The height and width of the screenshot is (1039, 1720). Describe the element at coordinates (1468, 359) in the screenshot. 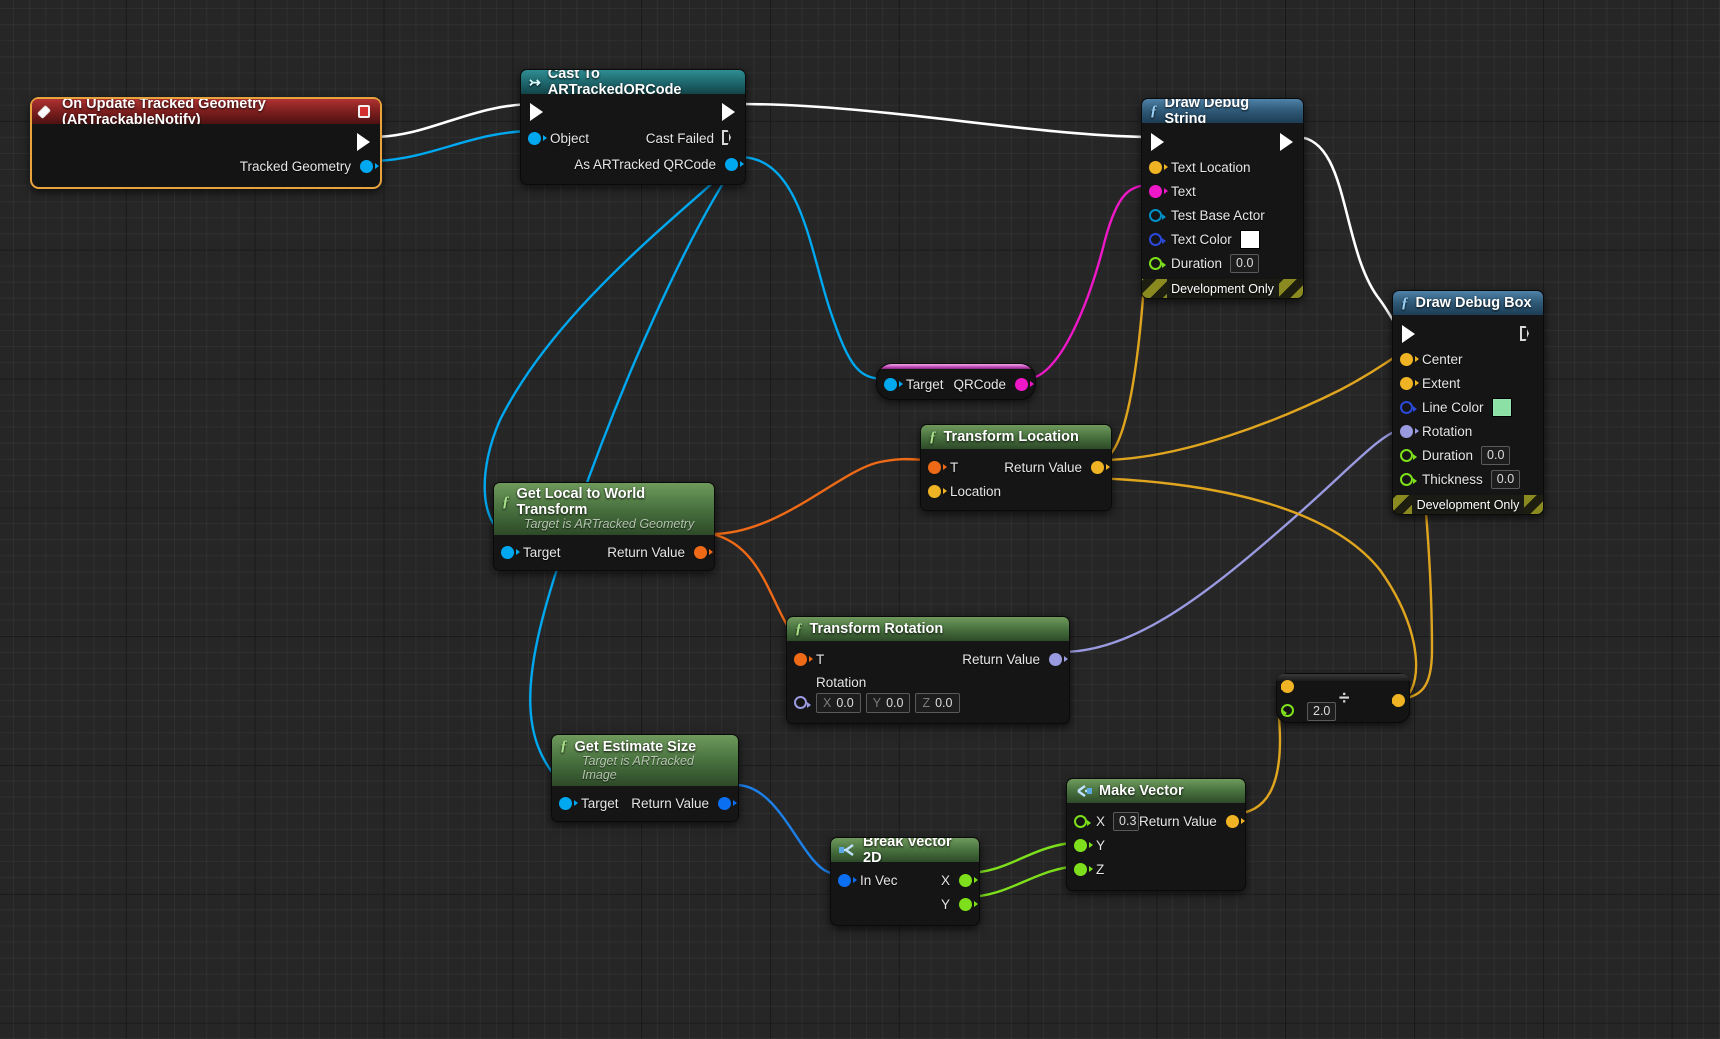

I see `pin-row-center: Center` at that location.